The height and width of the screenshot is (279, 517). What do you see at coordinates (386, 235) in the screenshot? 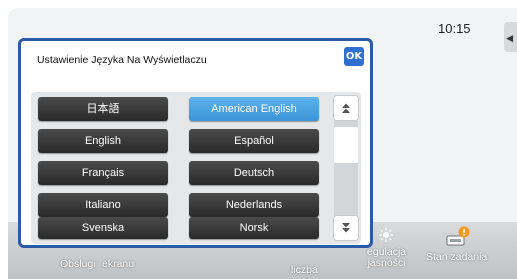
I see `brightness-icon` at bounding box center [386, 235].